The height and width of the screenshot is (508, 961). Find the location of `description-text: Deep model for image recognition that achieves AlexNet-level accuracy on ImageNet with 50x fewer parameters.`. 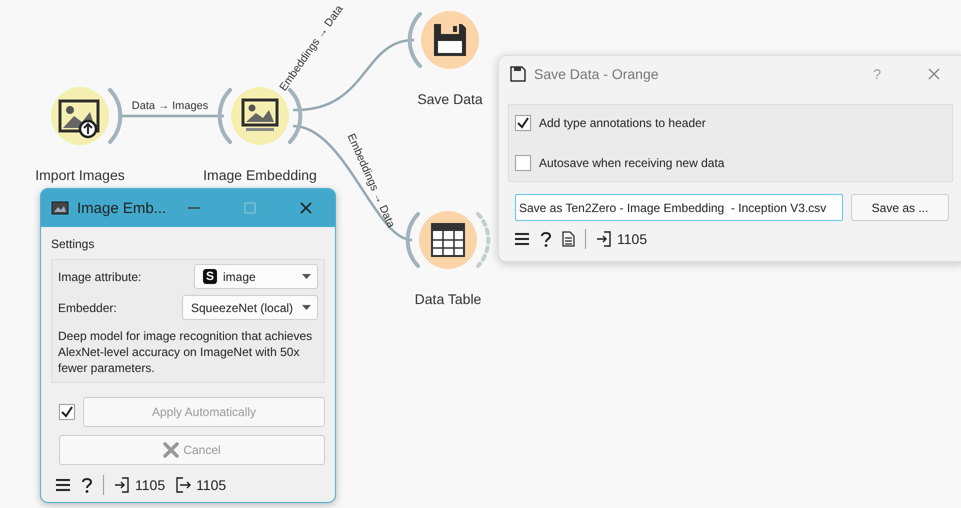

description-text: Deep model for image recognition that achieves AlexNet-level accuracy on ImageNet with 50x fewer parameters. is located at coordinates (186, 352).